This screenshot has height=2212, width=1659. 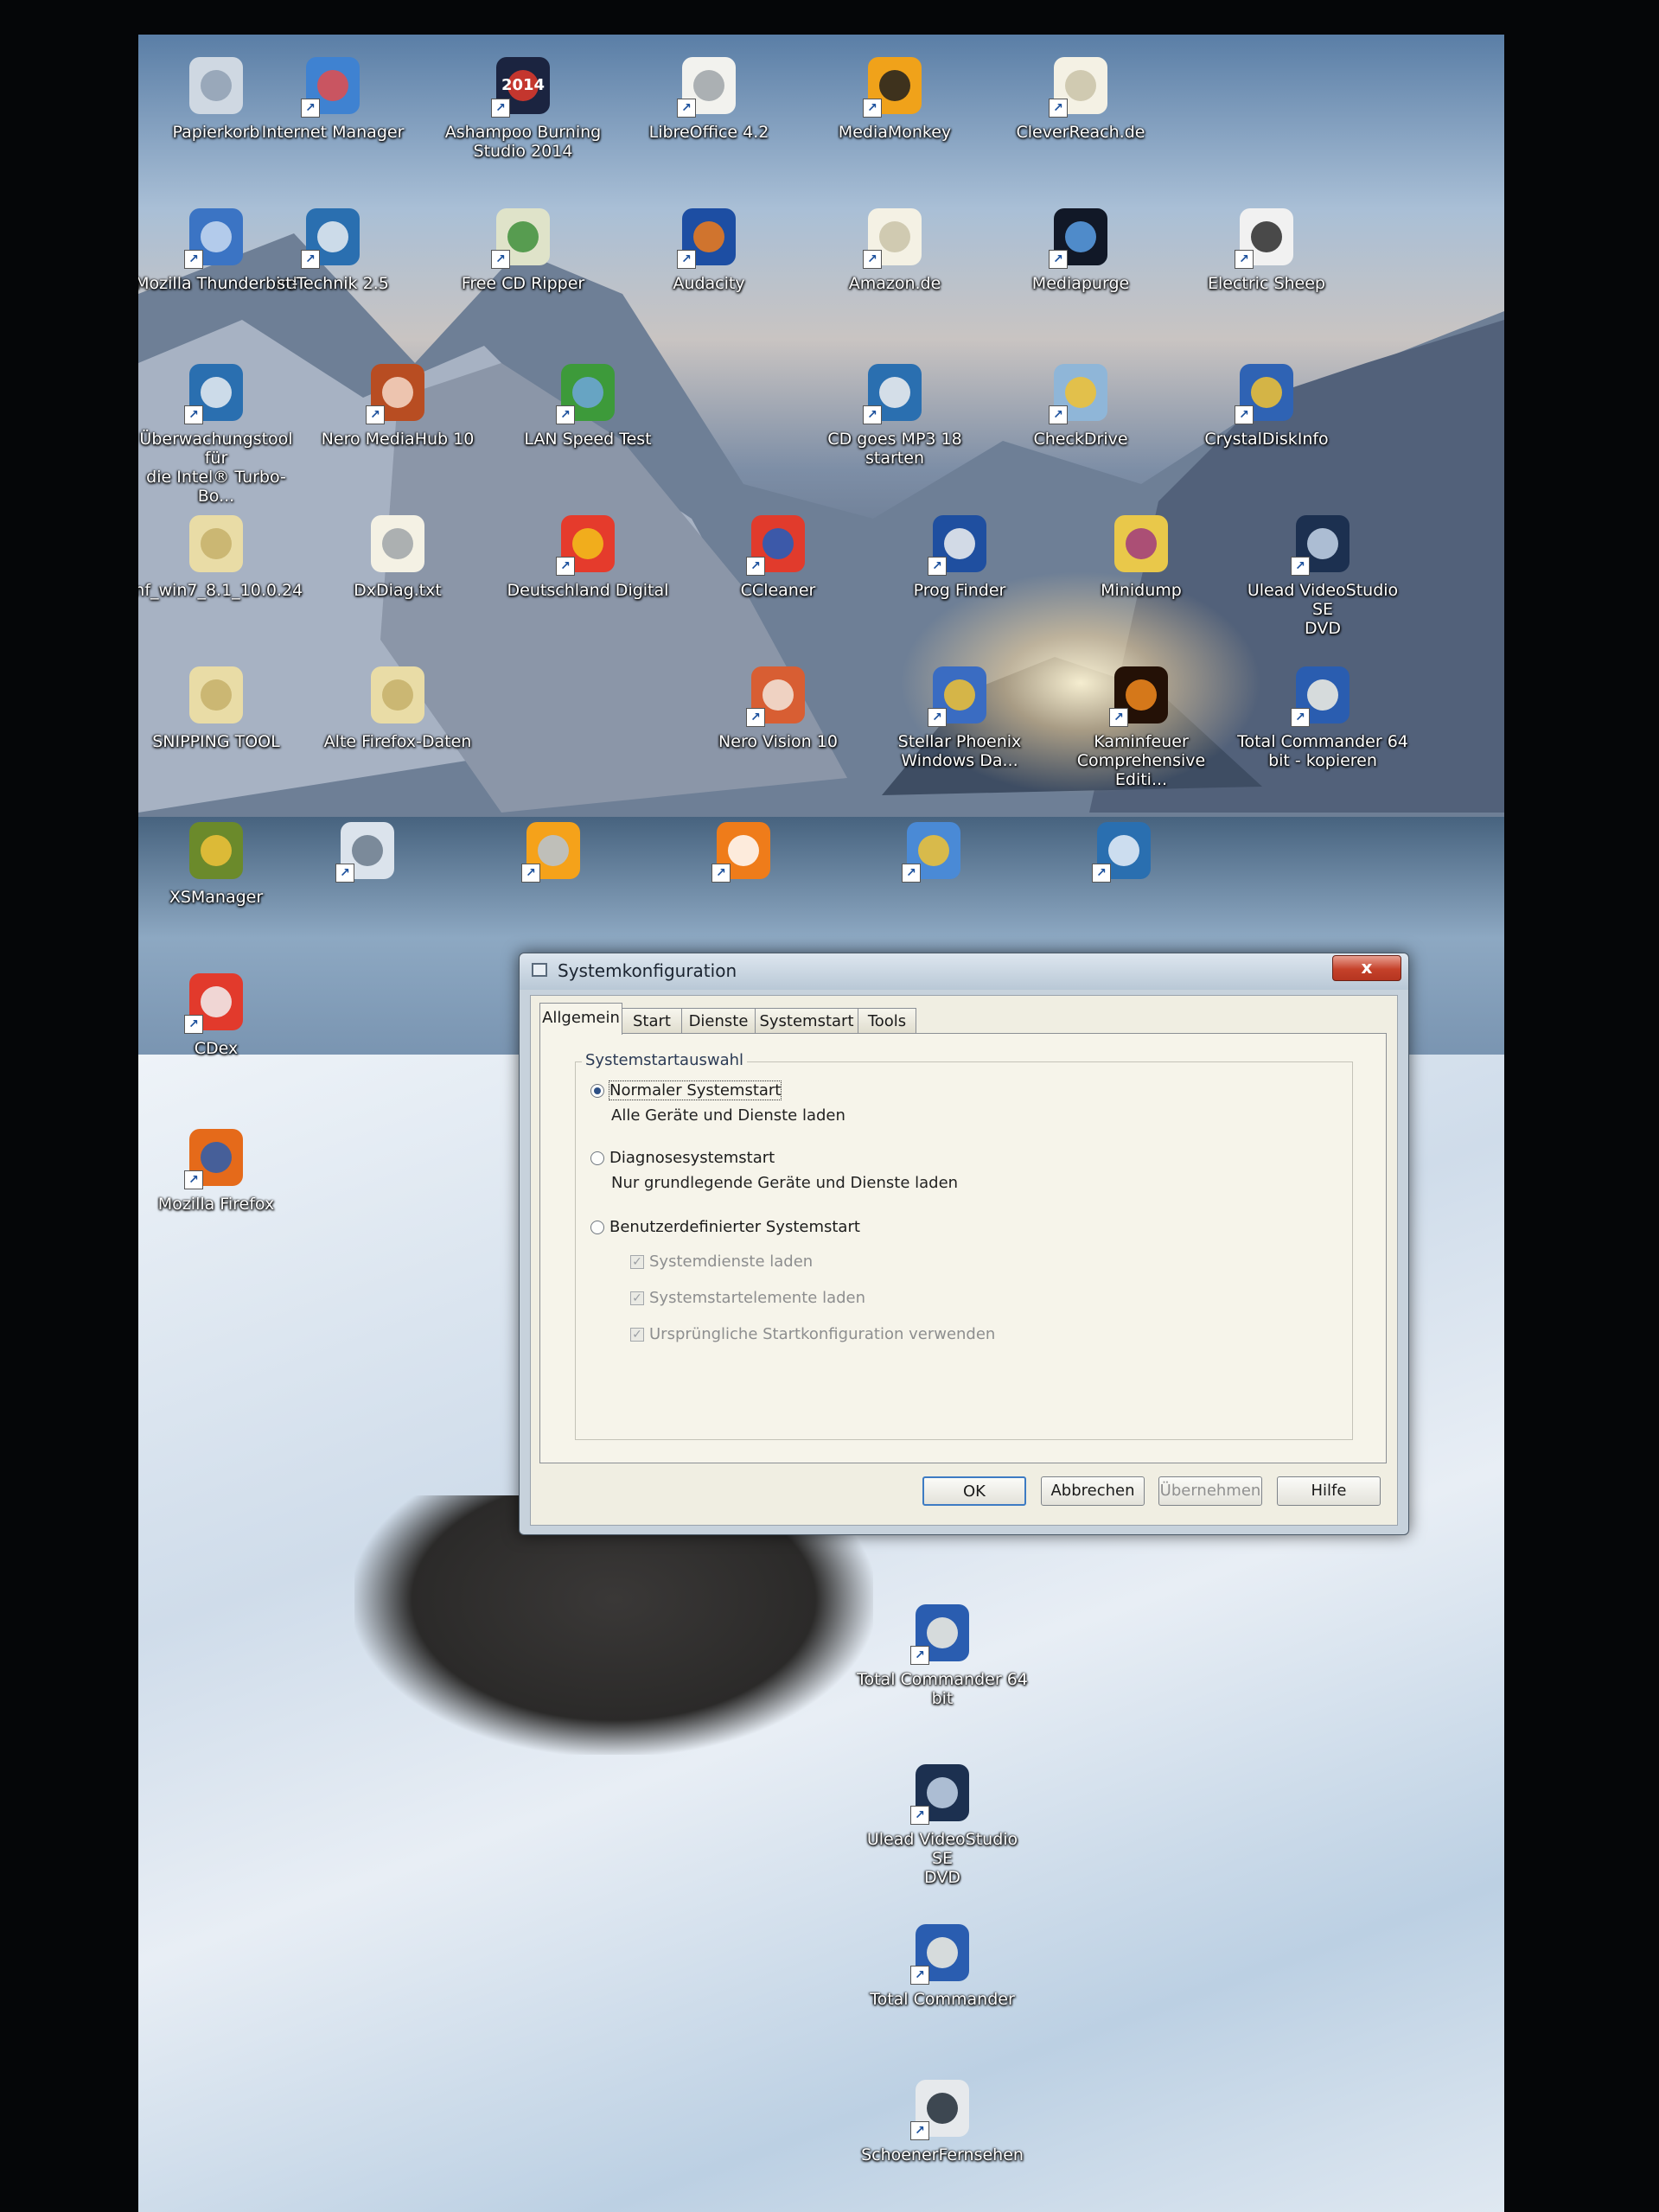 What do you see at coordinates (942, 1964) in the screenshot?
I see `desktop-icon: ↗ Total Commander` at bounding box center [942, 1964].